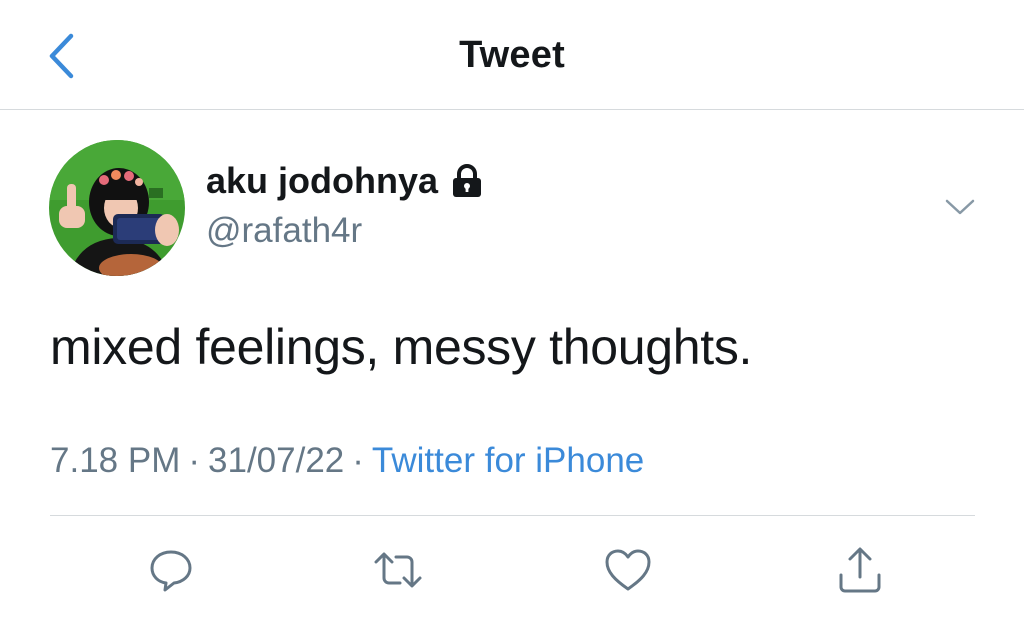 The image size is (1024, 625). Describe the element at coordinates (284, 231) in the screenshot. I see `user-handle: @rafath4r` at that location.